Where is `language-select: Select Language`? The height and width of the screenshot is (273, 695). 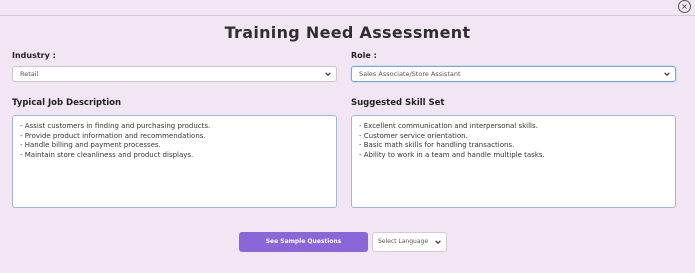
language-select: Select Language is located at coordinates (409, 242).